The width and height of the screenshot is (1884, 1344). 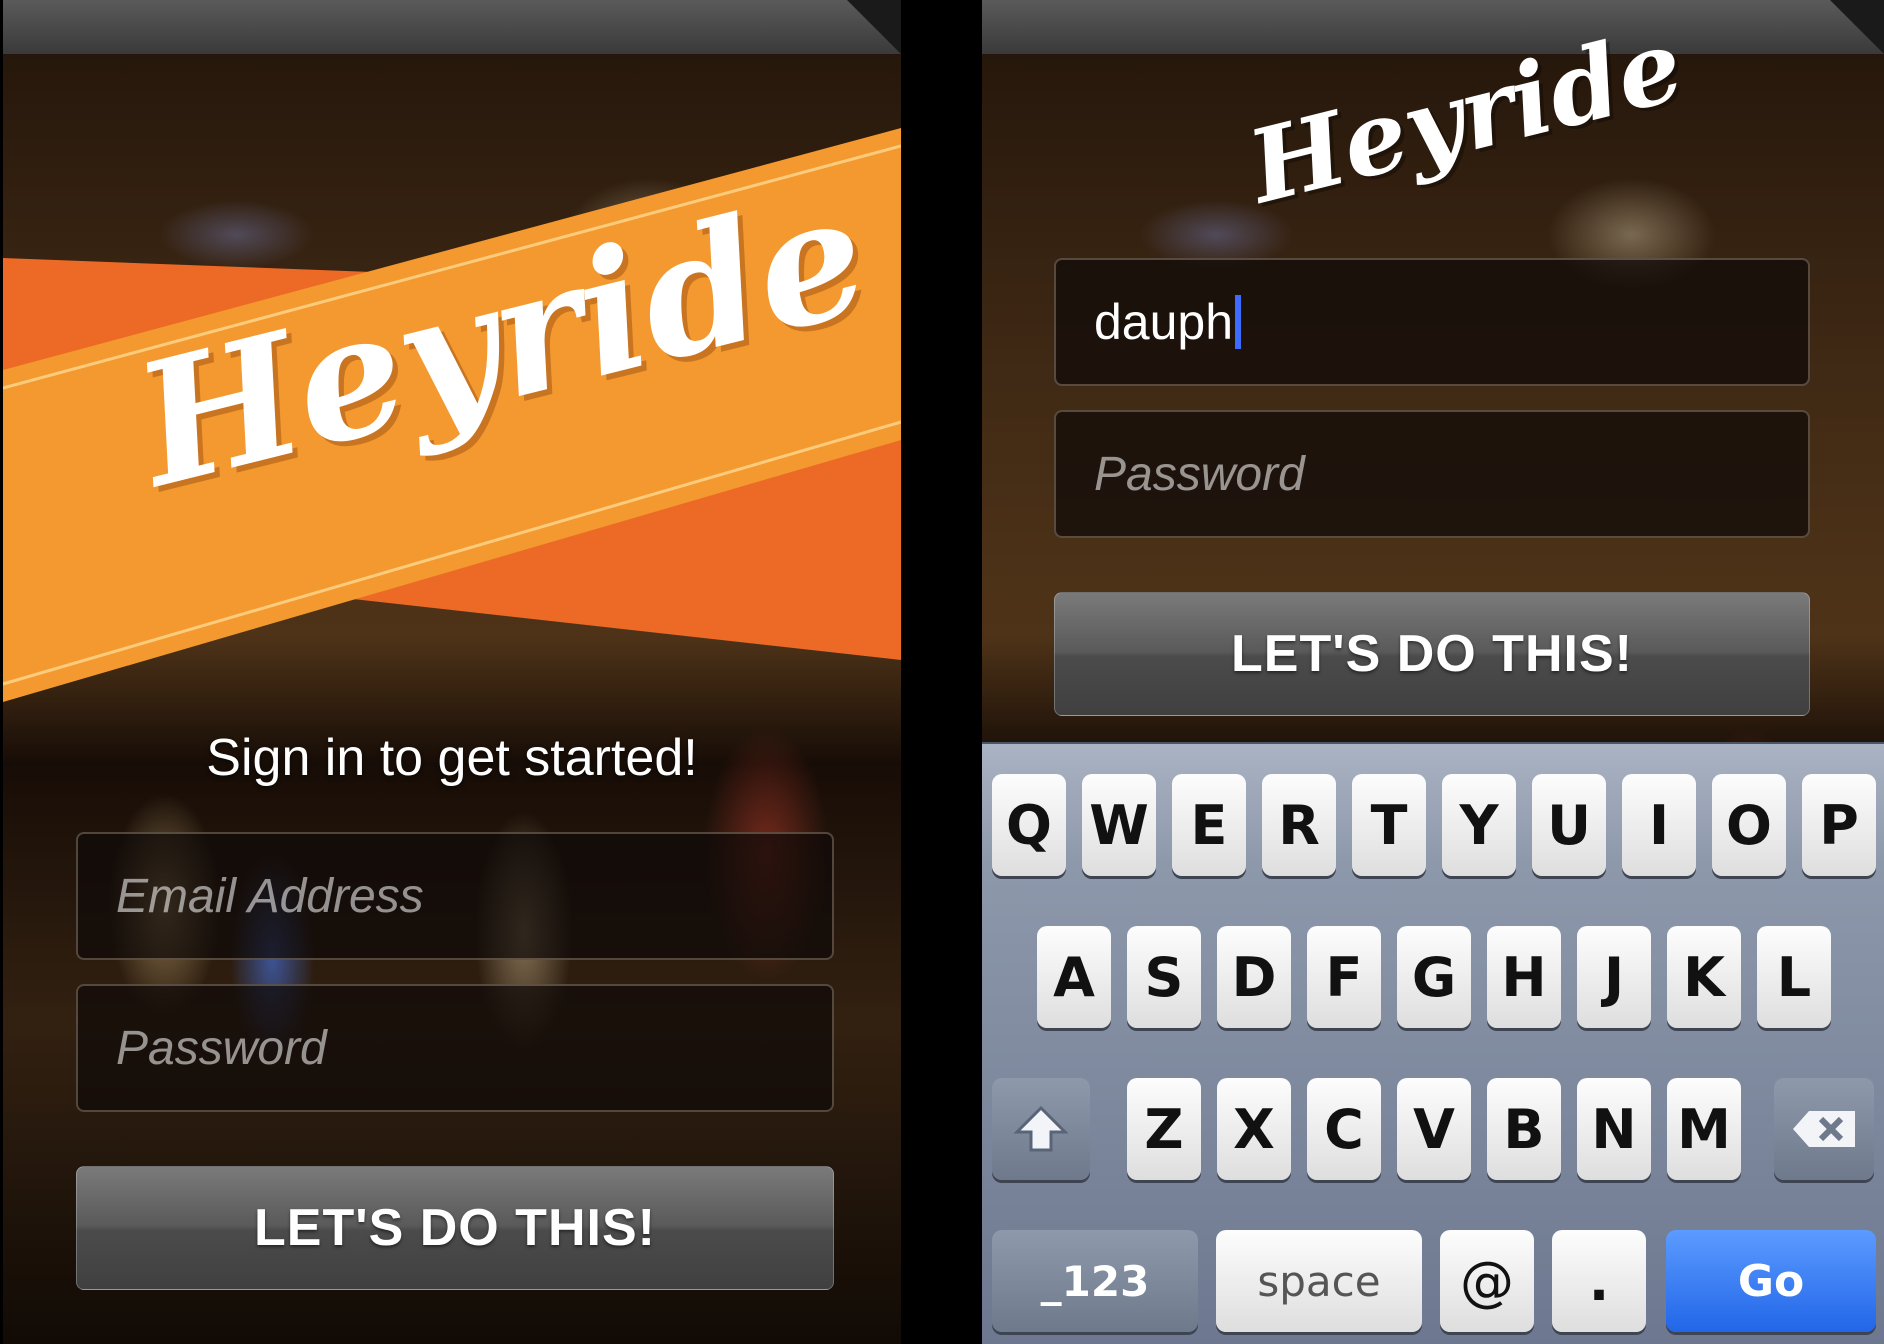 What do you see at coordinates (1569, 825) in the screenshot?
I see `key-u: U` at bounding box center [1569, 825].